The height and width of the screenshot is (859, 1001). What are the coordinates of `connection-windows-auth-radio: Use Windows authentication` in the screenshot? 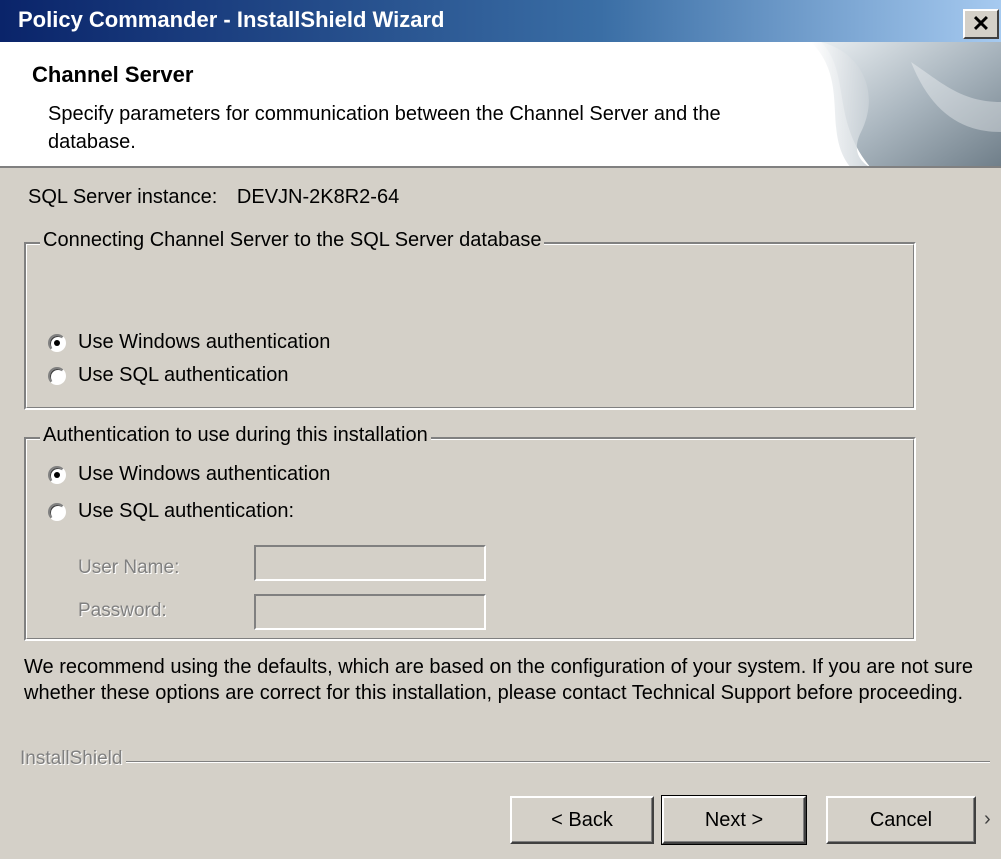 It's located at (189, 342).